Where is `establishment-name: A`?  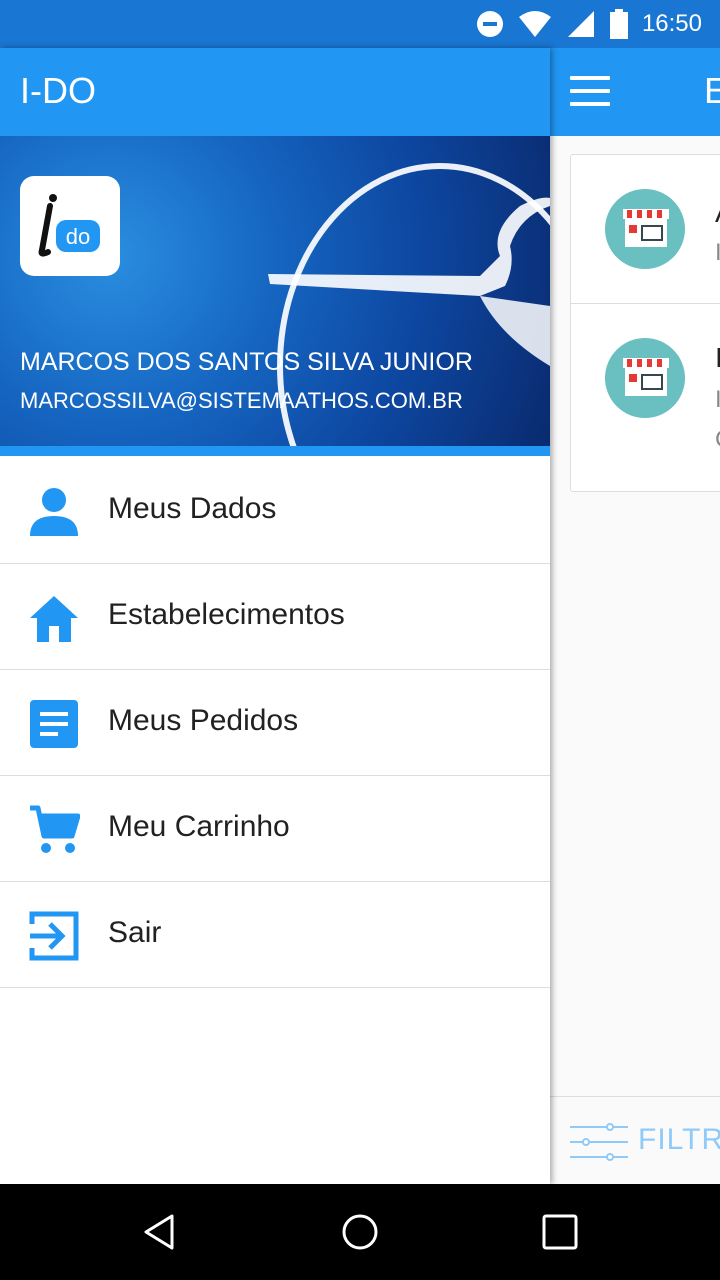 establishment-name: A is located at coordinates (717, 213).